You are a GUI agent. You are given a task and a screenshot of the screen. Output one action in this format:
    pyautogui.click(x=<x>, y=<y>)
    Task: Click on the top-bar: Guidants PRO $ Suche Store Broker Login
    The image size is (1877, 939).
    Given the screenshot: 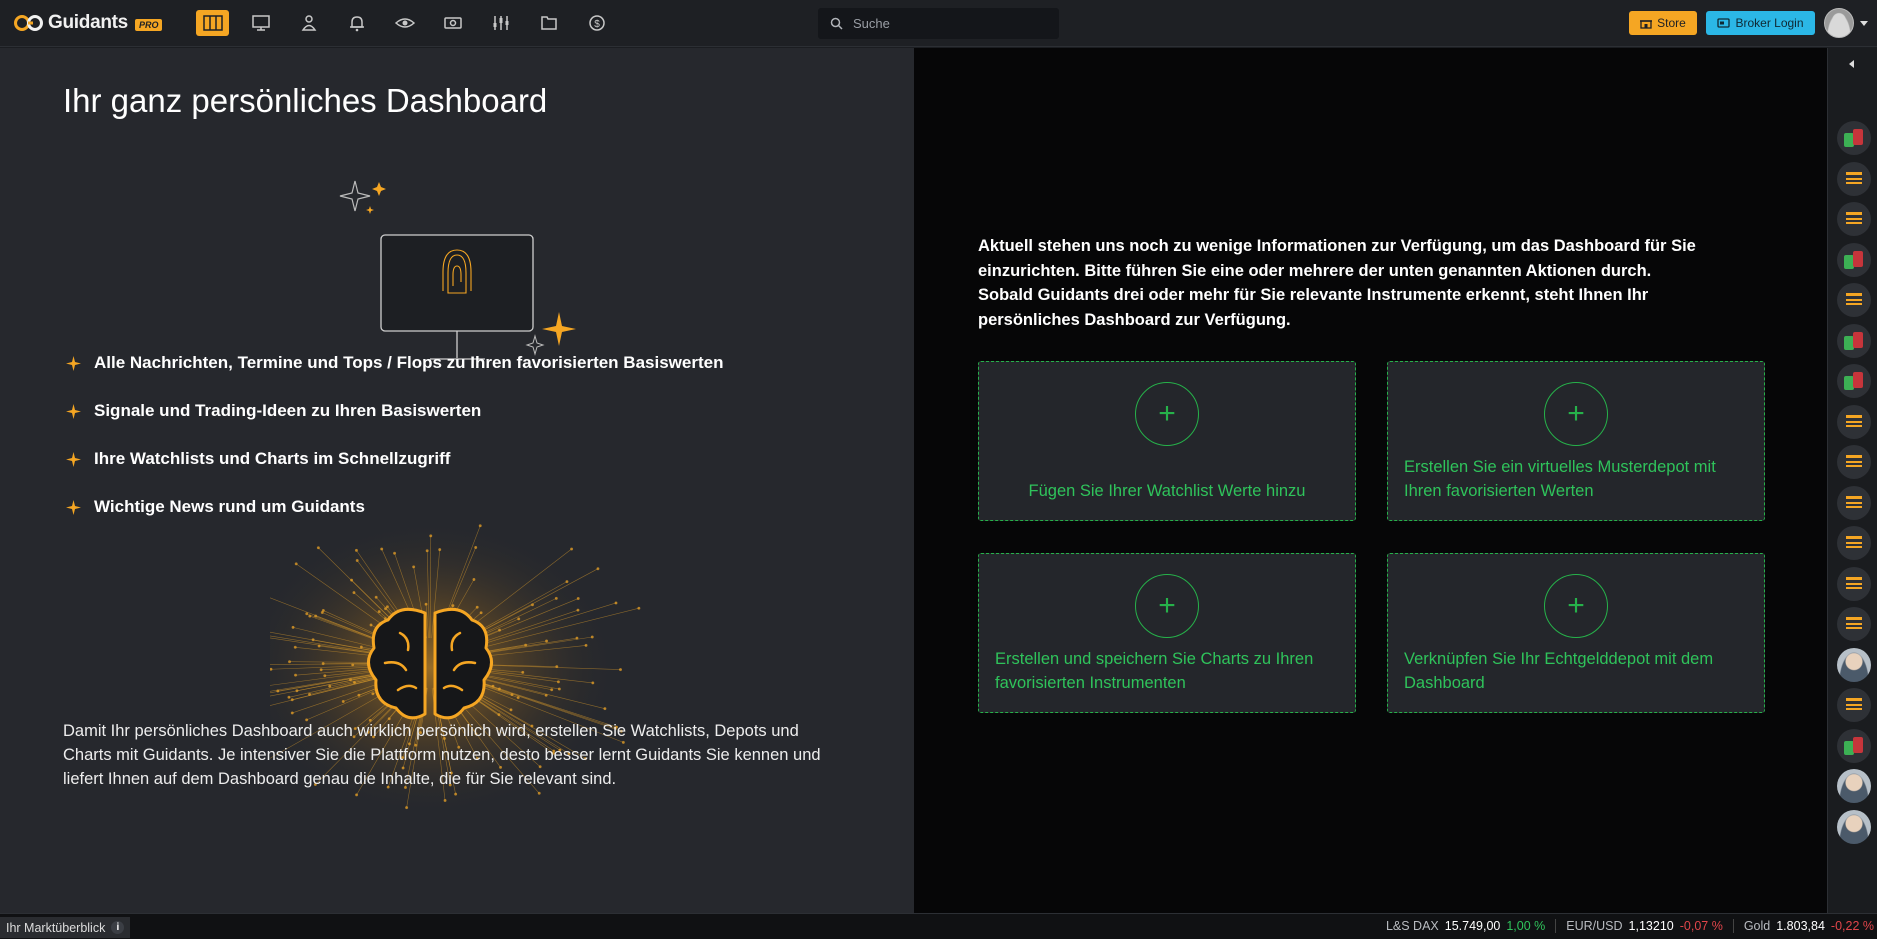 What is the action you would take?
    pyautogui.click(x=938, y=23)
    